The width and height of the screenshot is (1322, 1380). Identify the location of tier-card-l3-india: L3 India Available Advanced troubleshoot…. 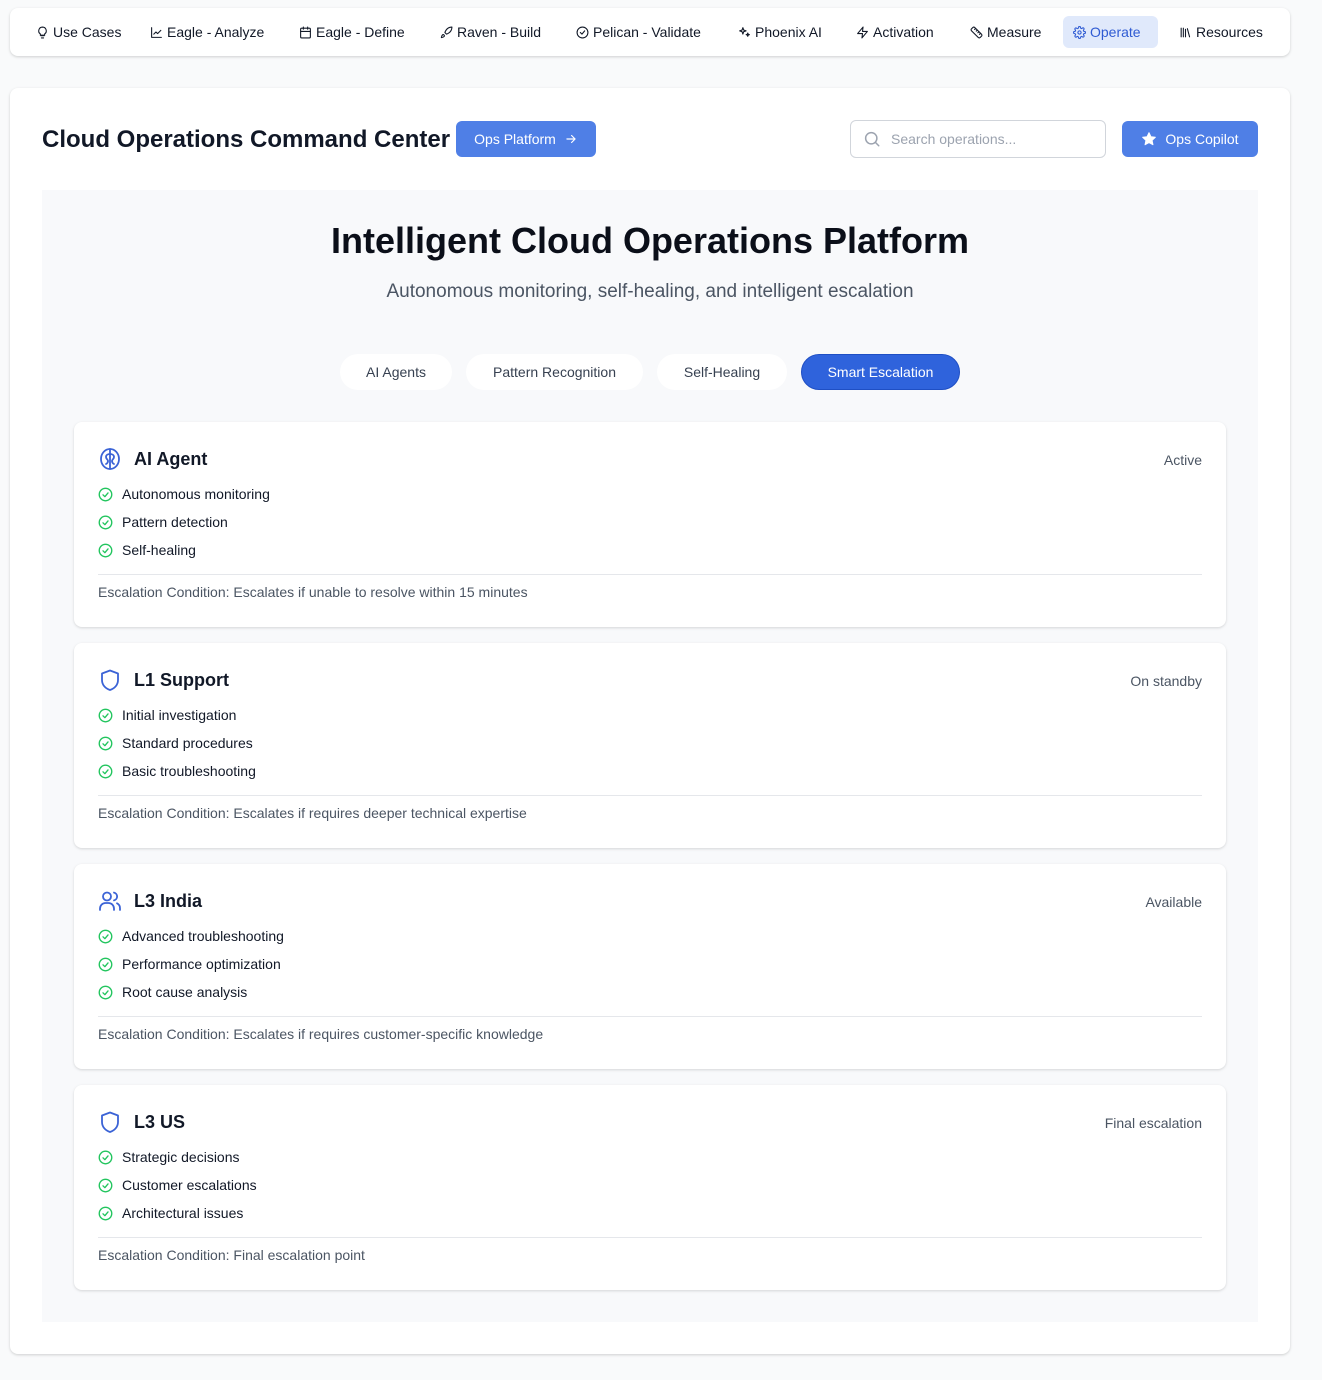
(650, 966).